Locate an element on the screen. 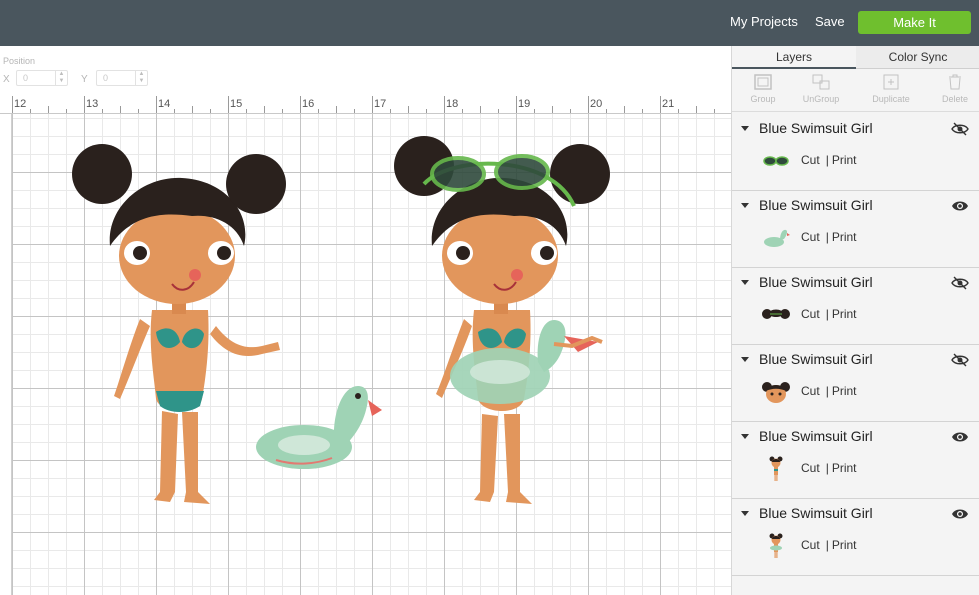 This screenshot has width=979, height=595. layer-toolbar: Group UnGroup Duplicate Delete is located at coordinates (855, 90).